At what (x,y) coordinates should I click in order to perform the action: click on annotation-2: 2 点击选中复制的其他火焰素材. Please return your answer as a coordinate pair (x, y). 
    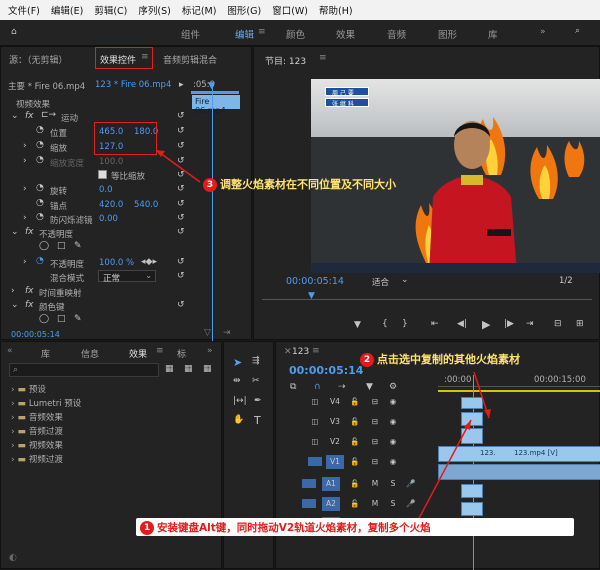
    Looking at the image, I should click on (440, 359).